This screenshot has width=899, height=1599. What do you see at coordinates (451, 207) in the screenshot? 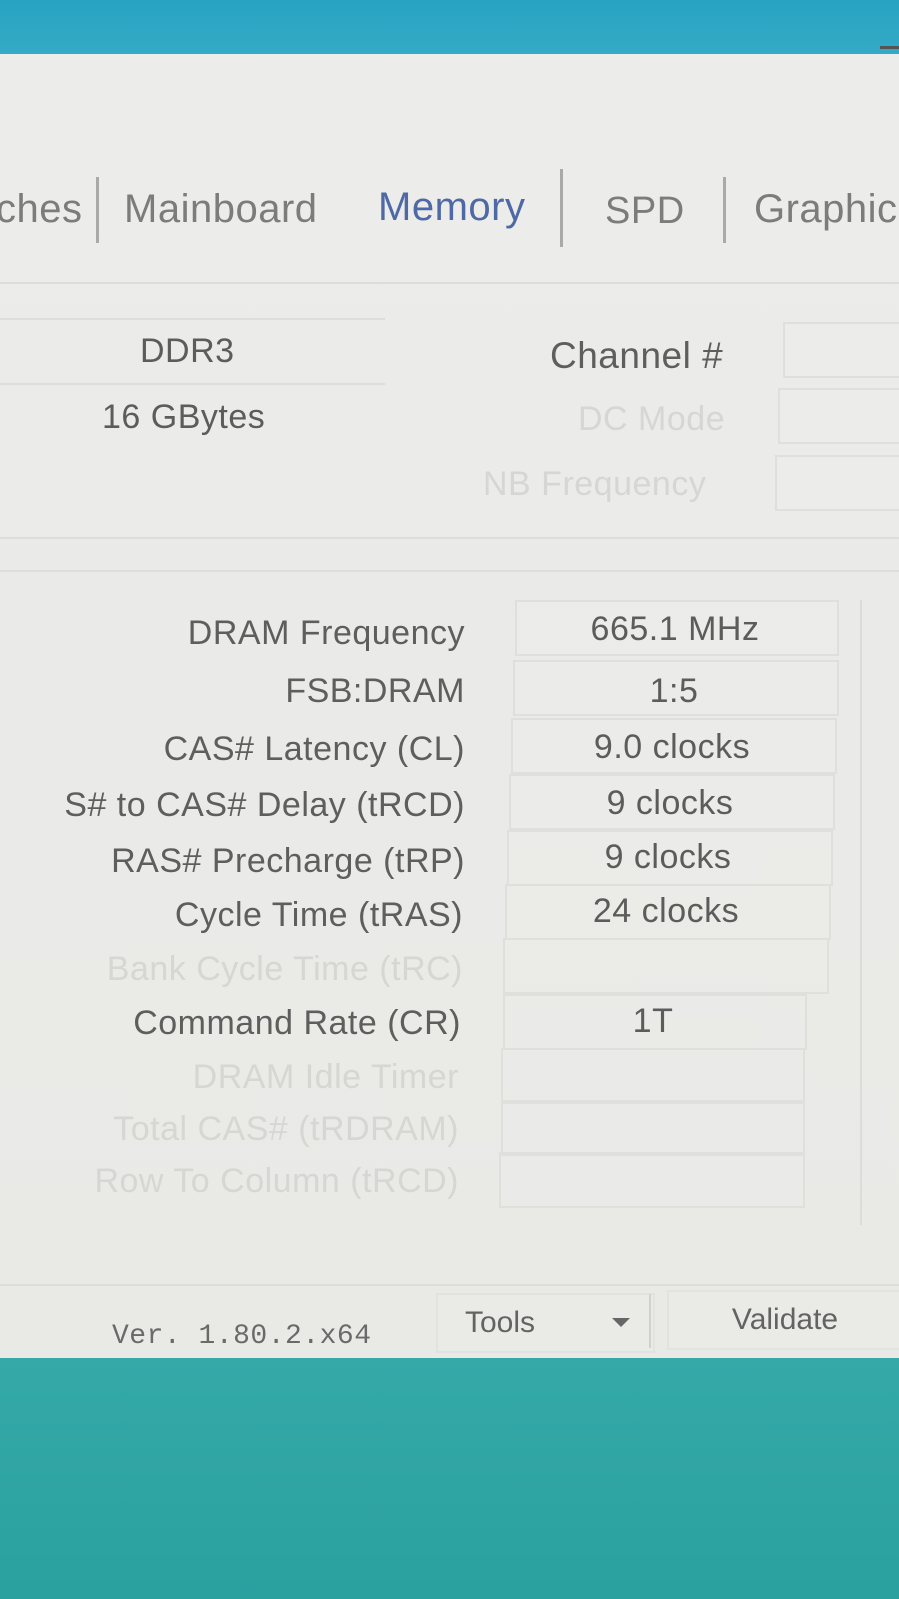
I see `tab-memory: Memory` at bounding box center [451, 207].